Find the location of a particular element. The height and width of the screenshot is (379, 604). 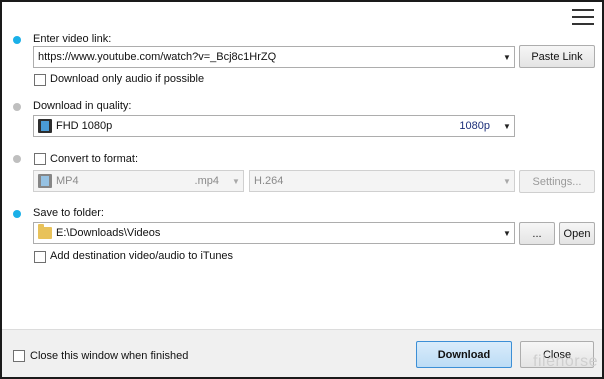

audio-only-checkbox is located at coordinates (40, 80).